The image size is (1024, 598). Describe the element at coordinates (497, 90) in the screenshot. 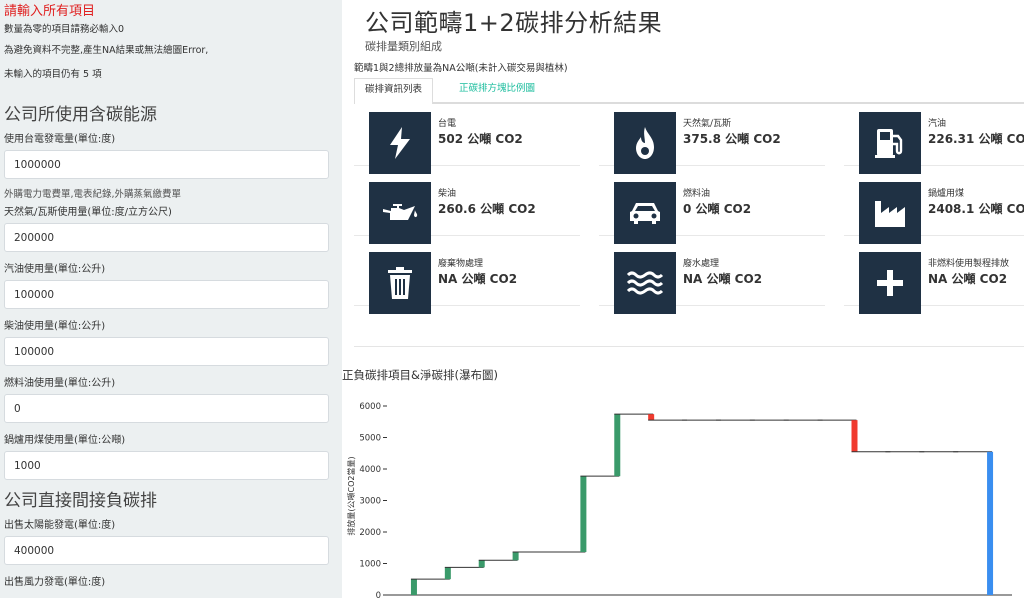

I see `tab-block-ratio-chart: 正碳排方塊比例圖` at that location.